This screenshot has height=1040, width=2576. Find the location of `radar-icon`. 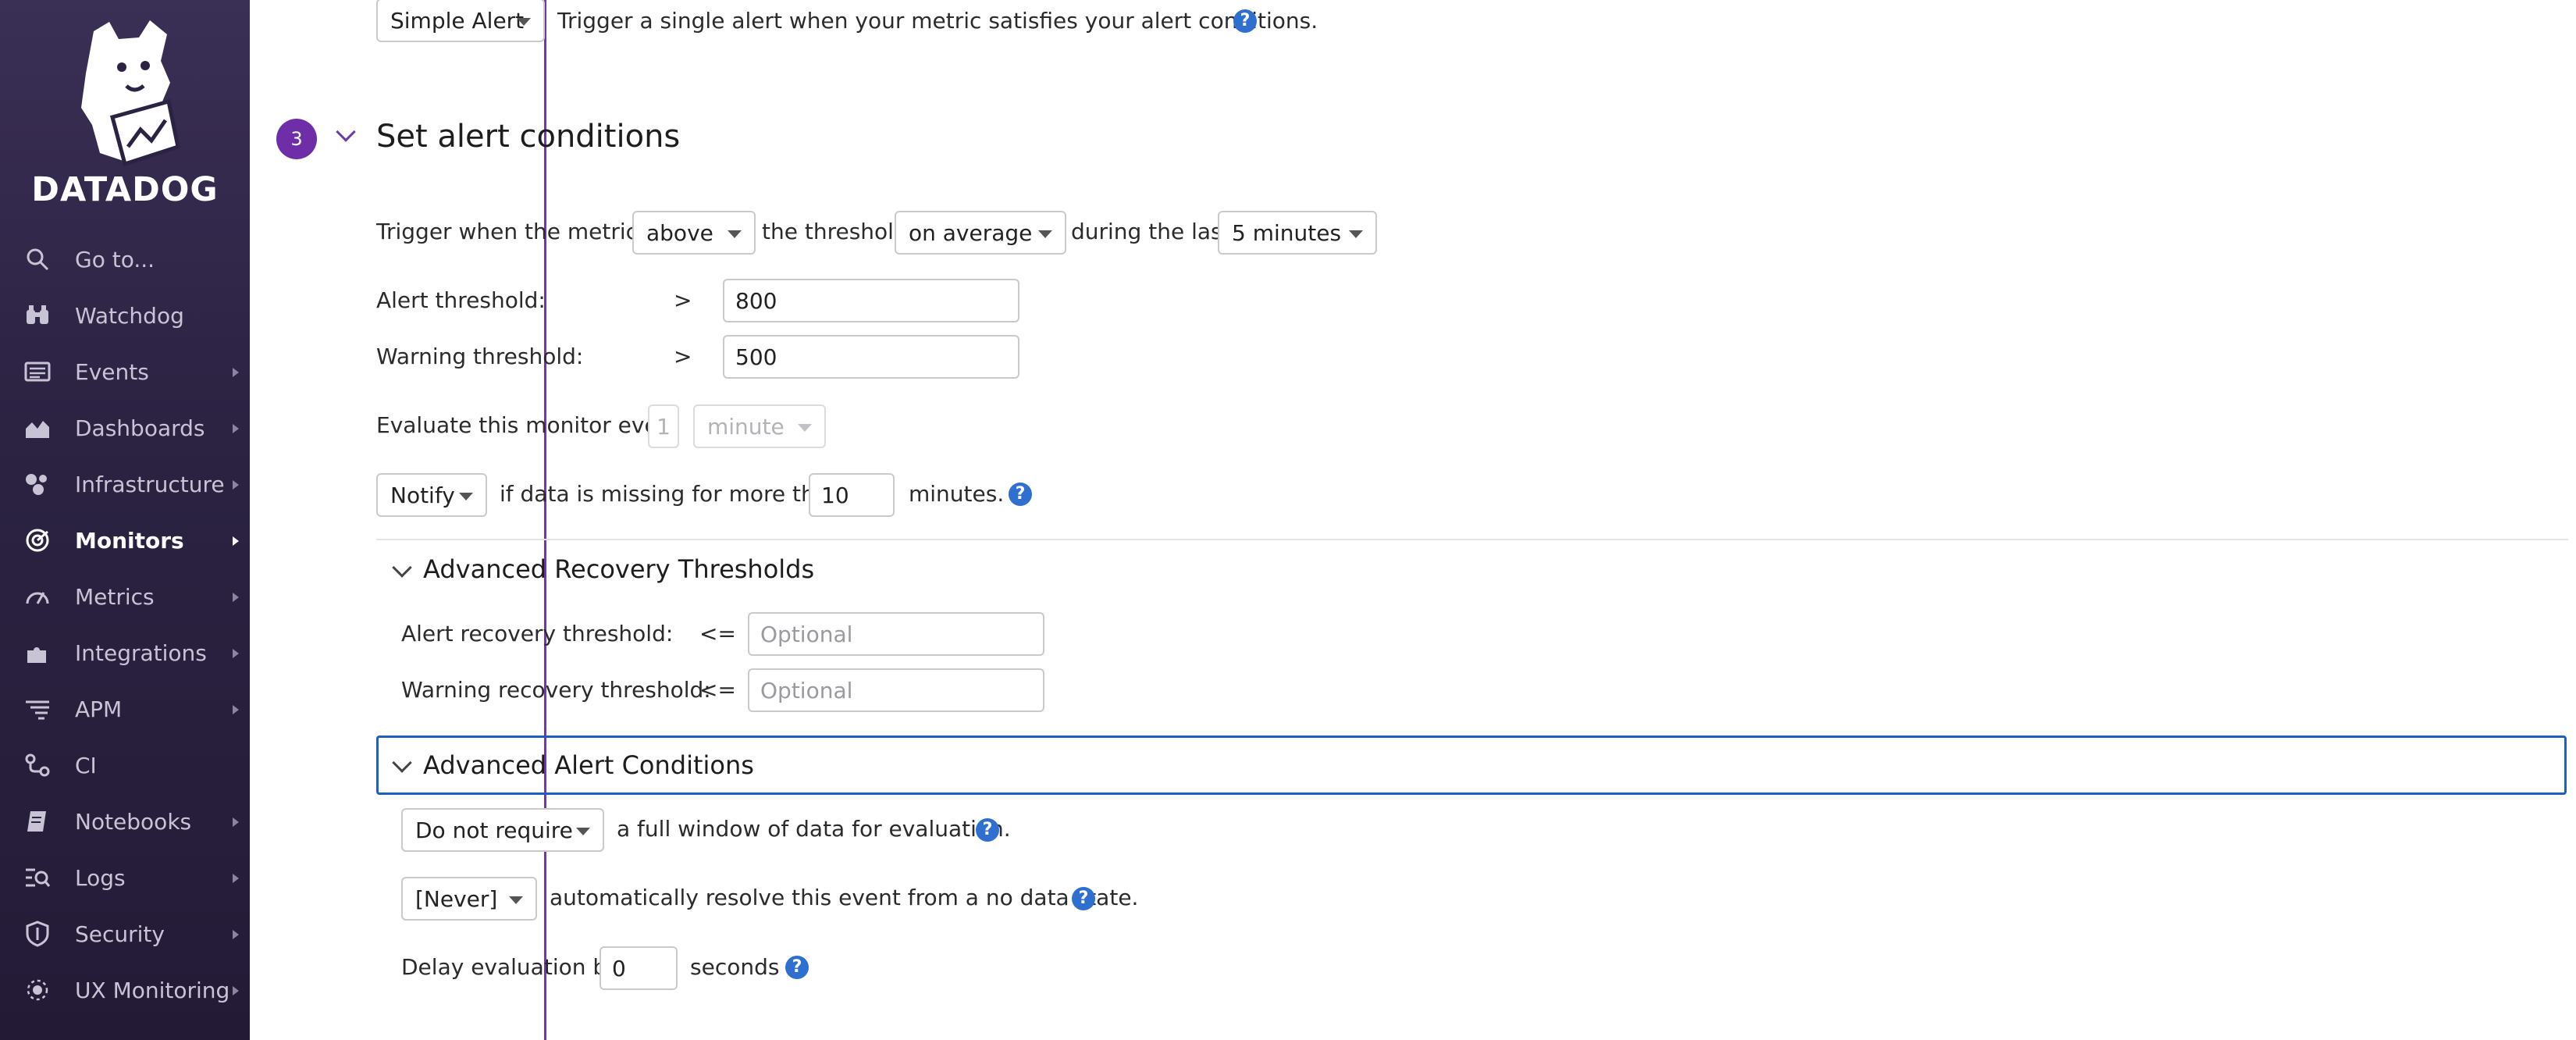

radar-icon is located at coordinates (37, 540).